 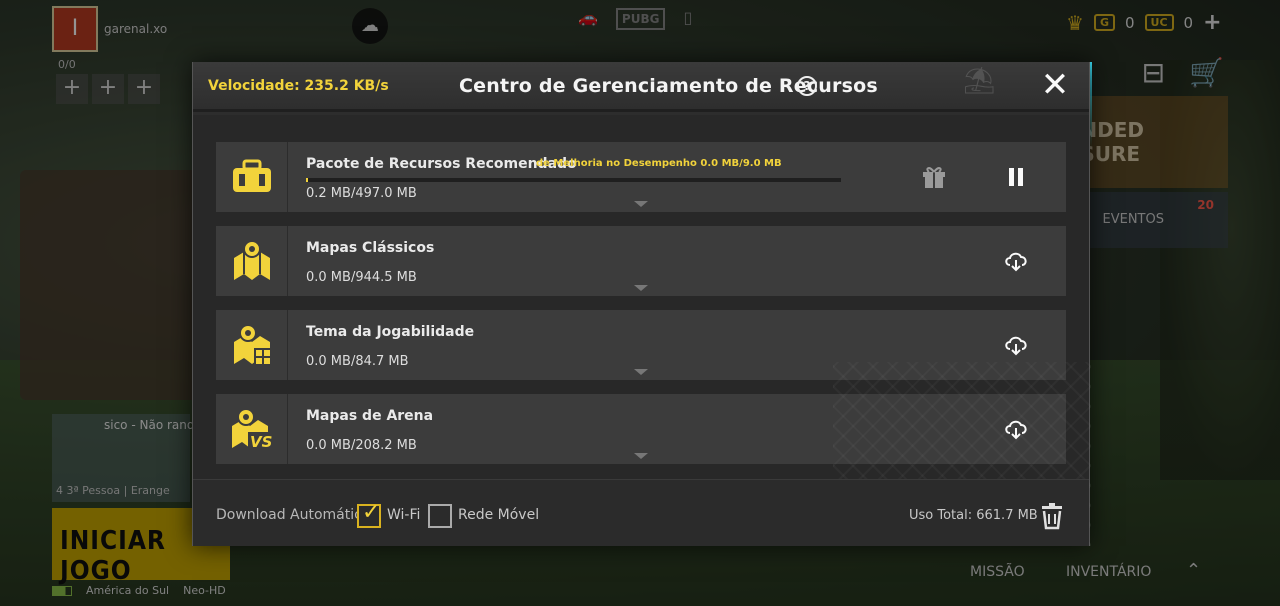 What do you see at coordinates (934, 177) in the screenshot?
I see `gift-icon` at bounding box center [934, 177].